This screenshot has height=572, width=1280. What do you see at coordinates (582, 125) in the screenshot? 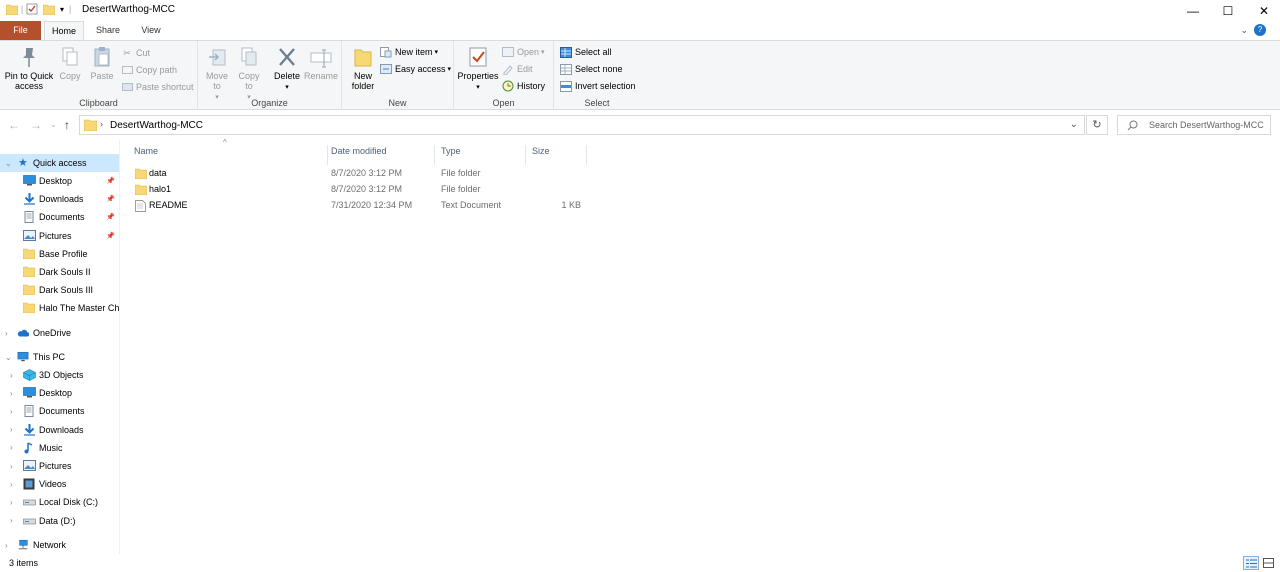
I see `address-bar: › DesertWarthog-MCC ⌄` at bounding box center [582, 125].